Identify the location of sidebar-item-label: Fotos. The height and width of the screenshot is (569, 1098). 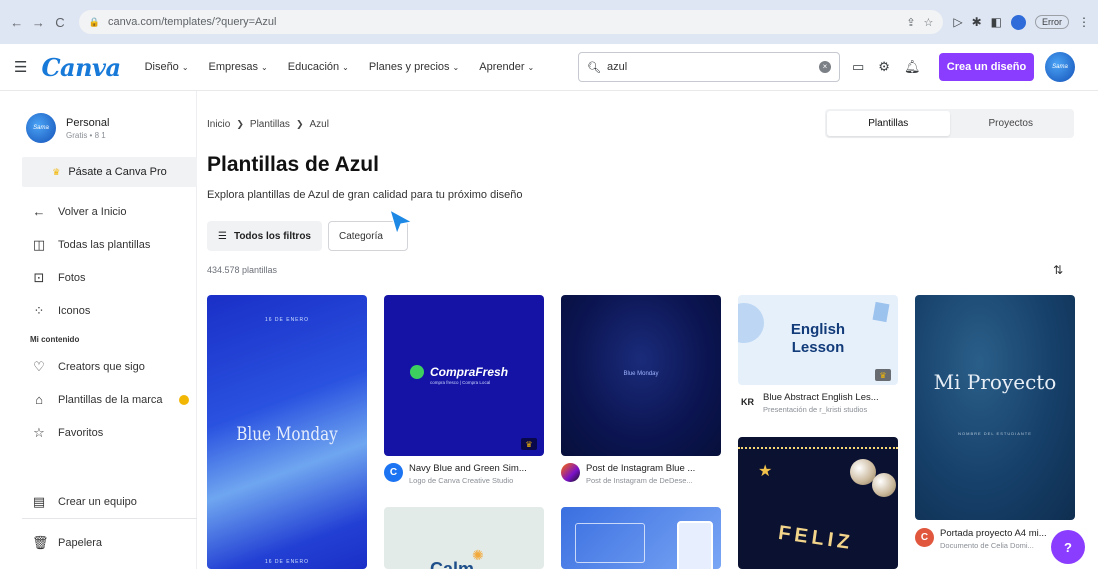
(72, 277).